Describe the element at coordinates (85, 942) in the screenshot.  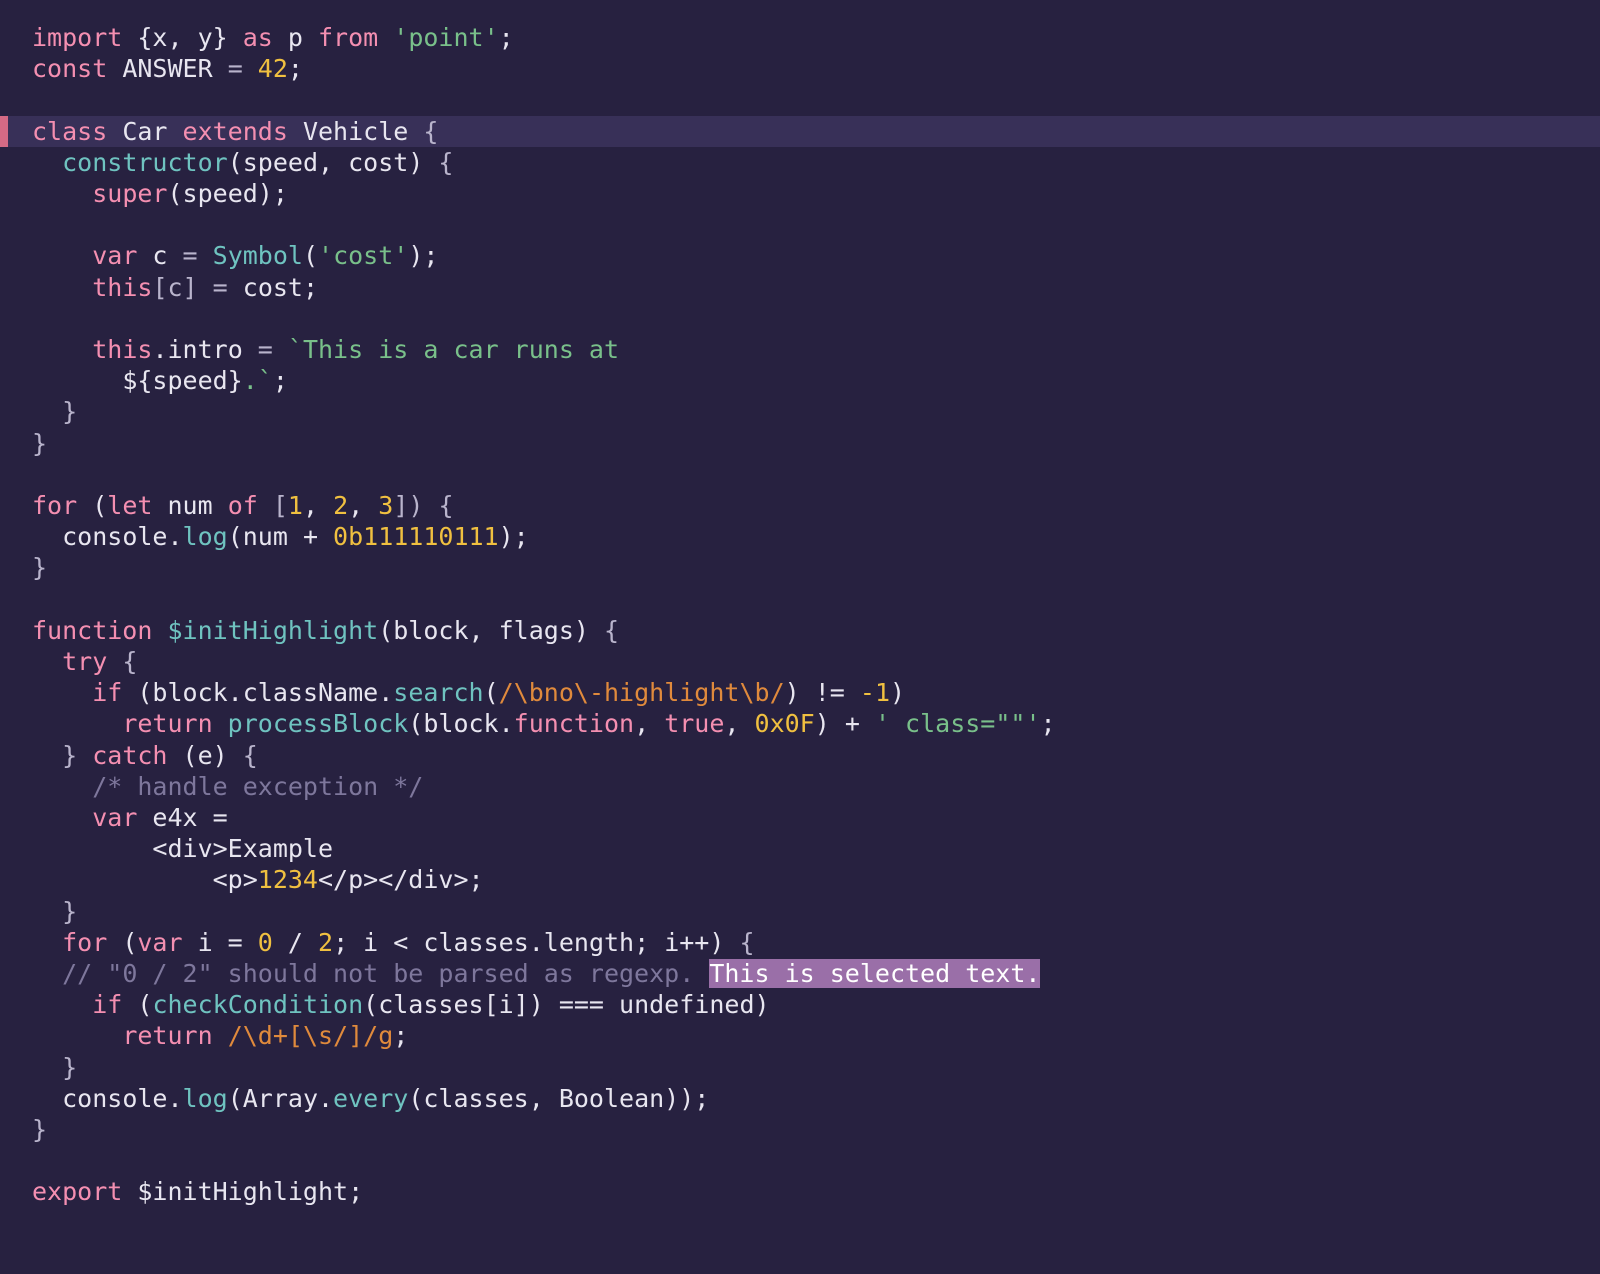
I see `token-keyword: for` at that location.